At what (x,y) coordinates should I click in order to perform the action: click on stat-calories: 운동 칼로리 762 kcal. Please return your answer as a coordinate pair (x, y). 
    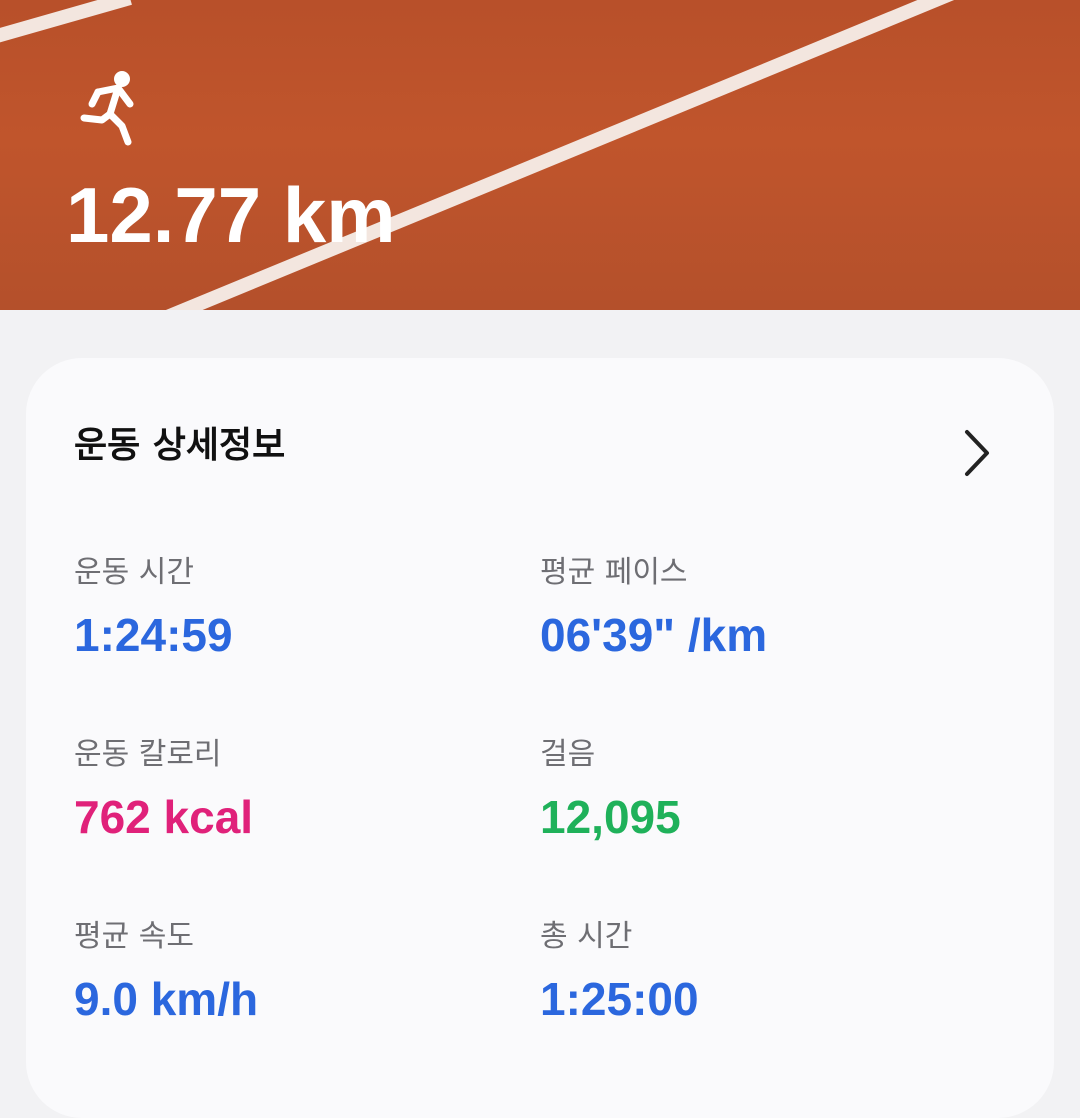
    Looking at the image, I should click on (164, 790).